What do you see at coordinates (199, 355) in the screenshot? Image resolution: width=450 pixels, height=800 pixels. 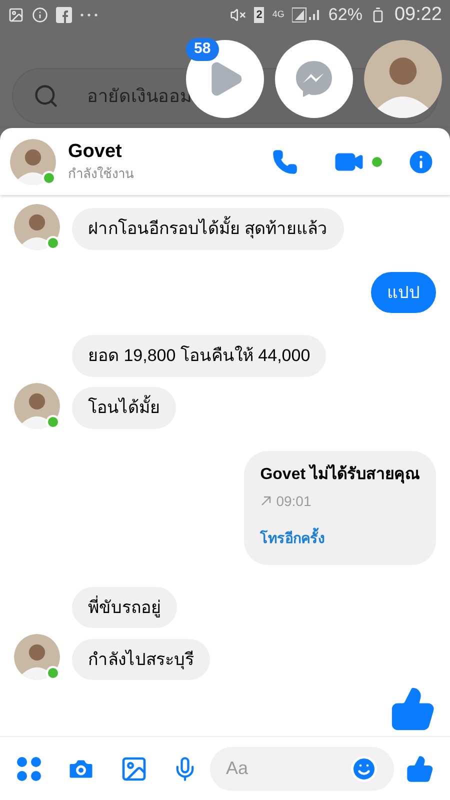 I see `message-bubble: ยอด 19,800 โอนคืนให้ 44,000` at bounding box center [199, 355].